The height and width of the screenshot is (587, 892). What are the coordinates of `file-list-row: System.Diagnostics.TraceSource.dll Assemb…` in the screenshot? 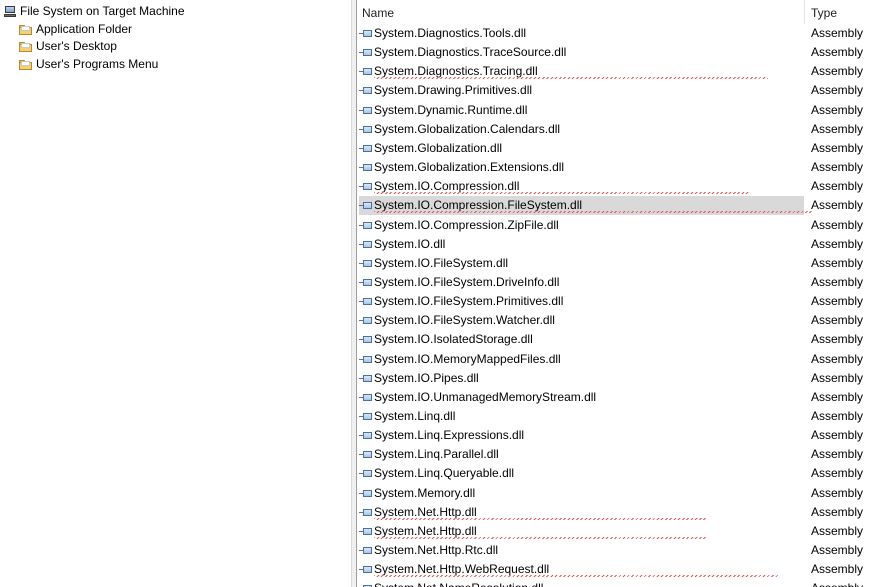 It's located at (624, 52).